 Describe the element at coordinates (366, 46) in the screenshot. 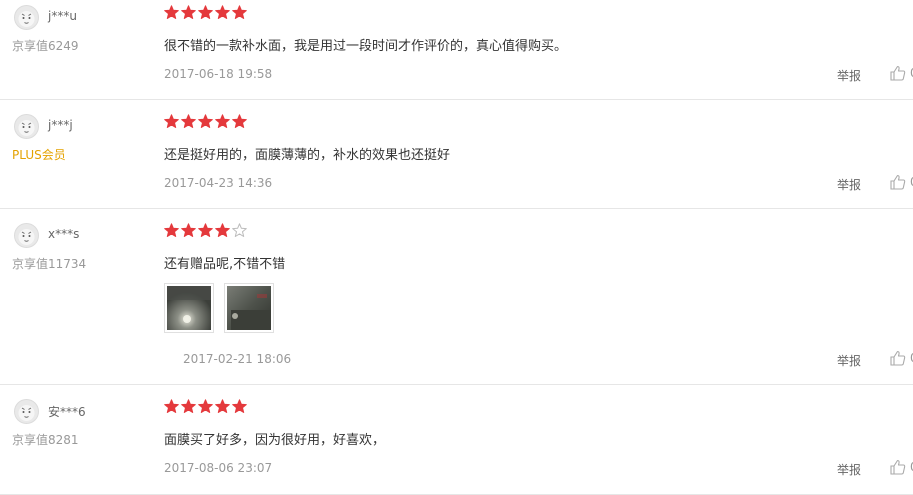

I see `review-text: 很不错的一款补水面，我是用过一段时间才作评价的，真心值得购买。` at that location.